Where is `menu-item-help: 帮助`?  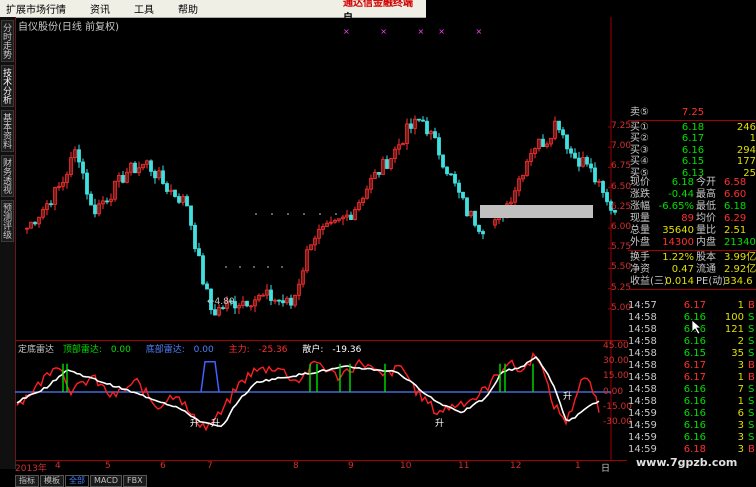
menu-item-help: 帮助 is located at coordinates (188, 8).